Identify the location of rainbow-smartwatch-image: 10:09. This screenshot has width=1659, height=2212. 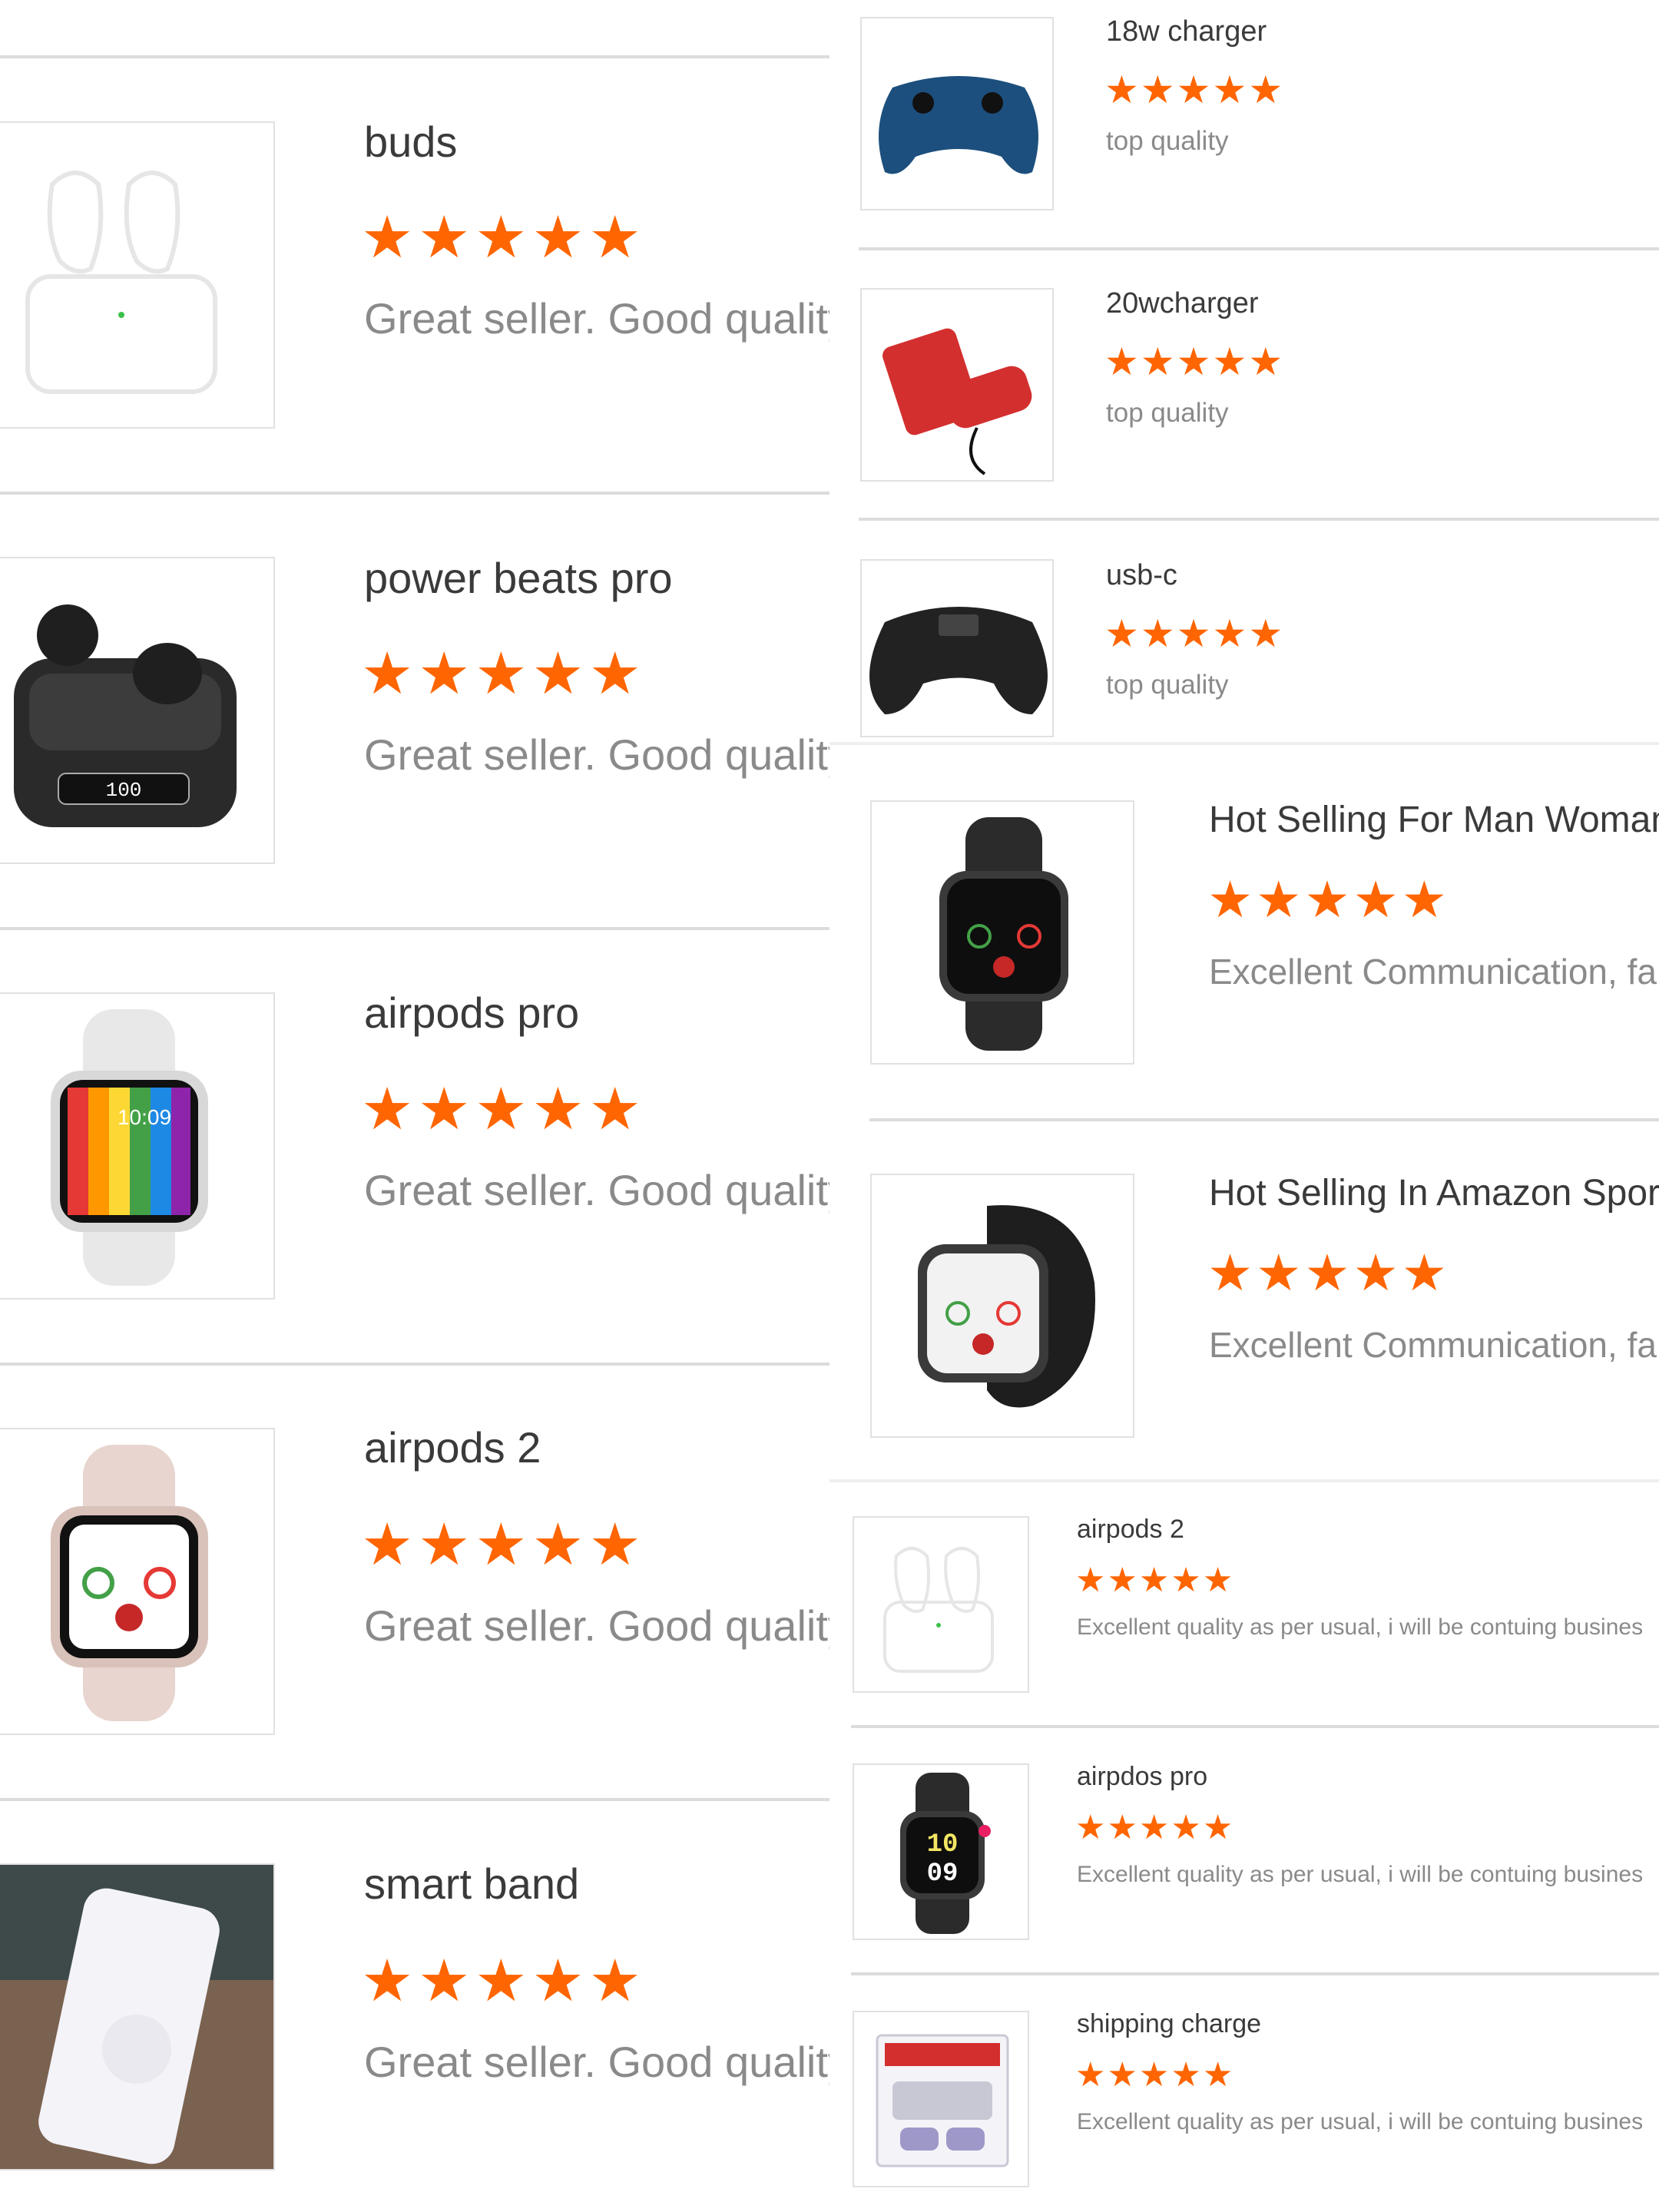
(138, 1146).